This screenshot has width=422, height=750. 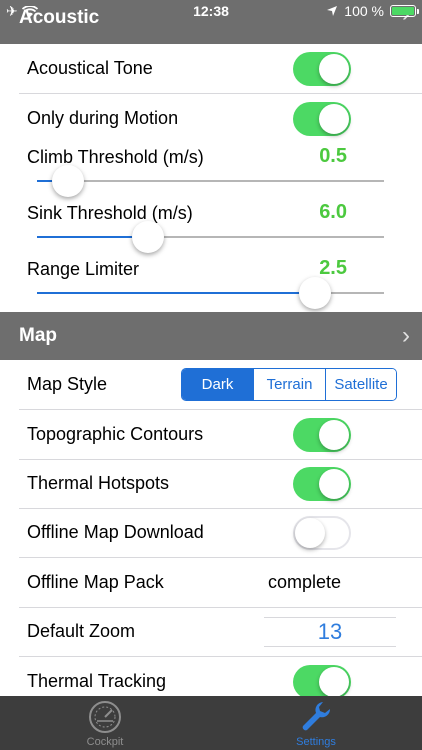 I want to click on sink-threshold-label: Sink Threshold (m/s), so click(x=110, y=213).